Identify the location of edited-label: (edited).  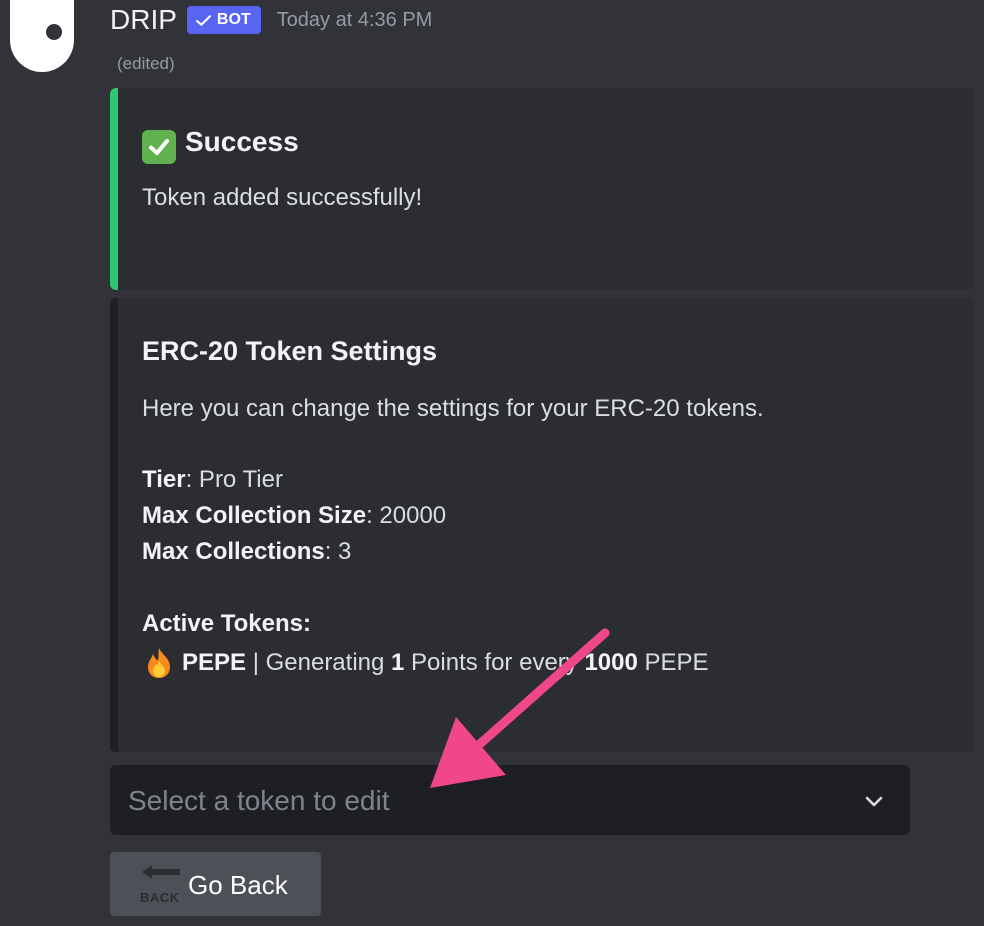
(146, 63).